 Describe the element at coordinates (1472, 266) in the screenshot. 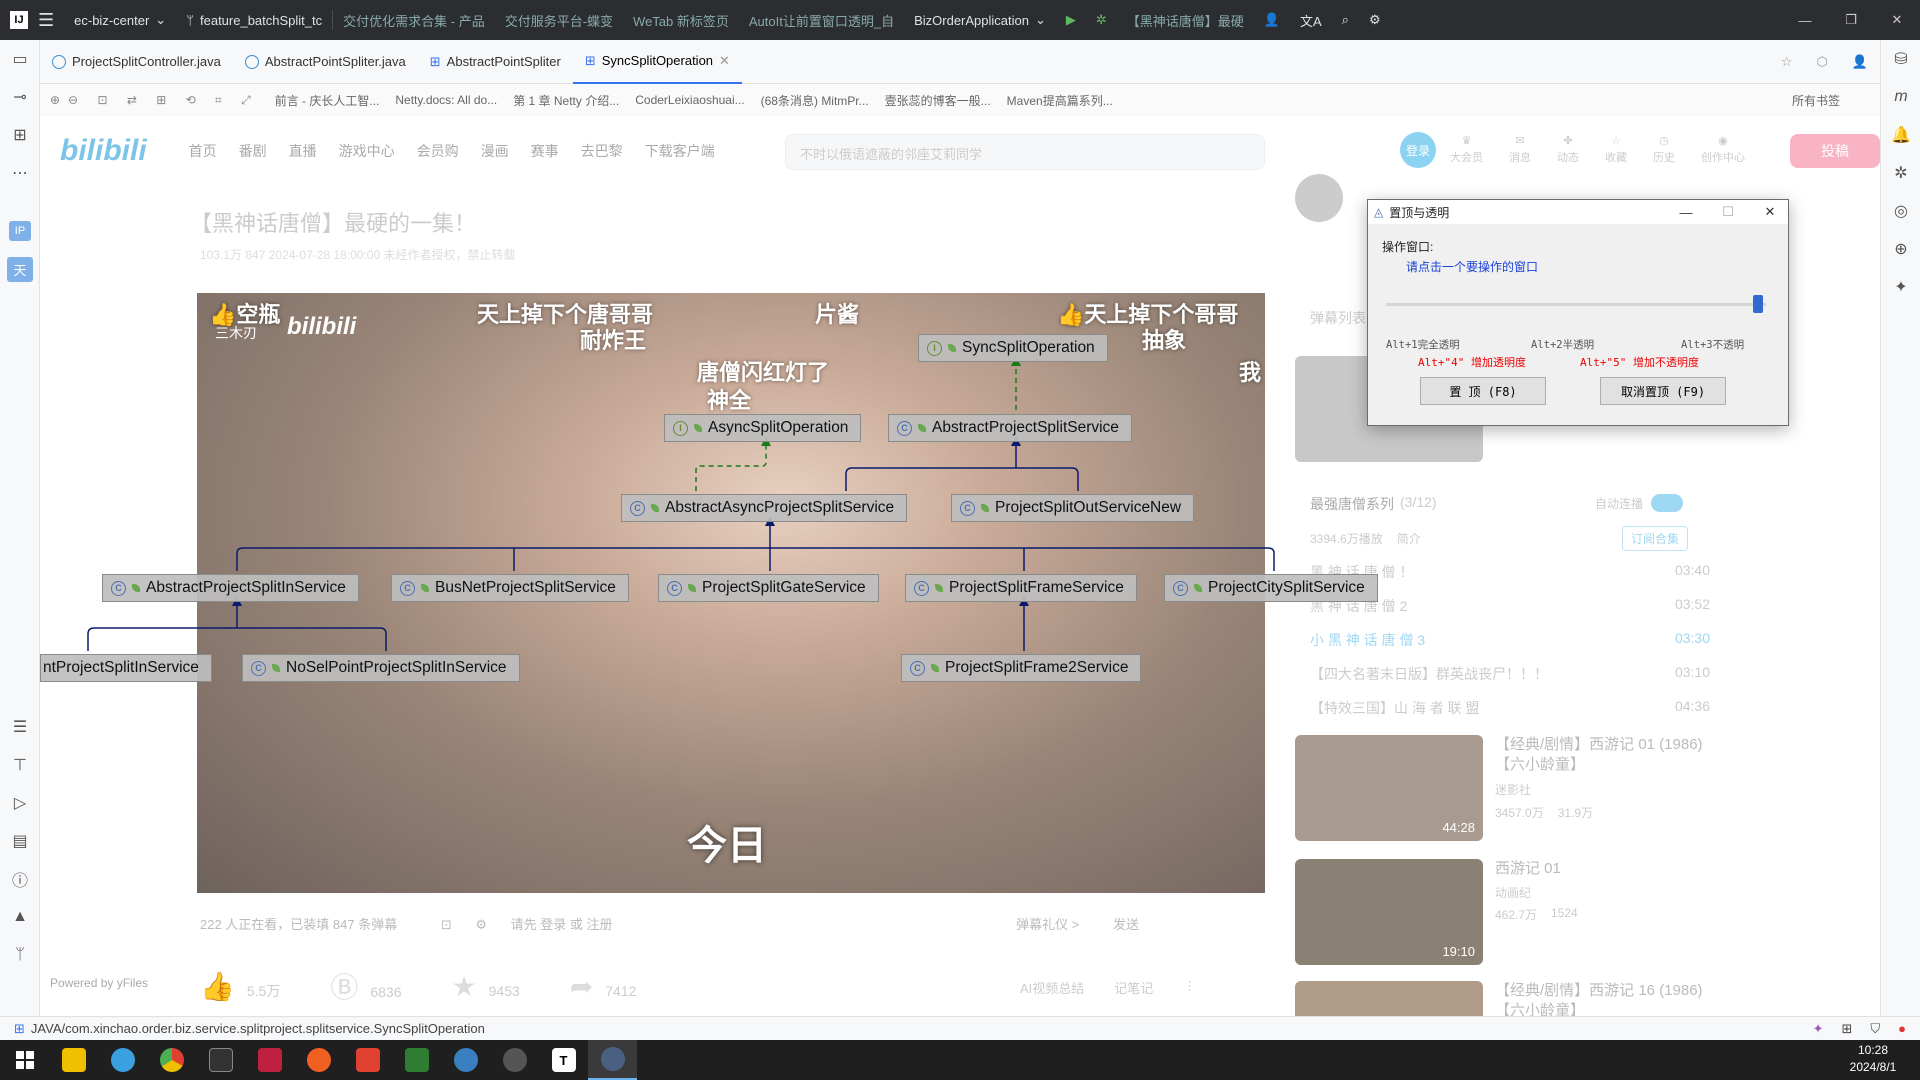

I see `target-window-hint: 请点击一个要操作的窗口` at that location.